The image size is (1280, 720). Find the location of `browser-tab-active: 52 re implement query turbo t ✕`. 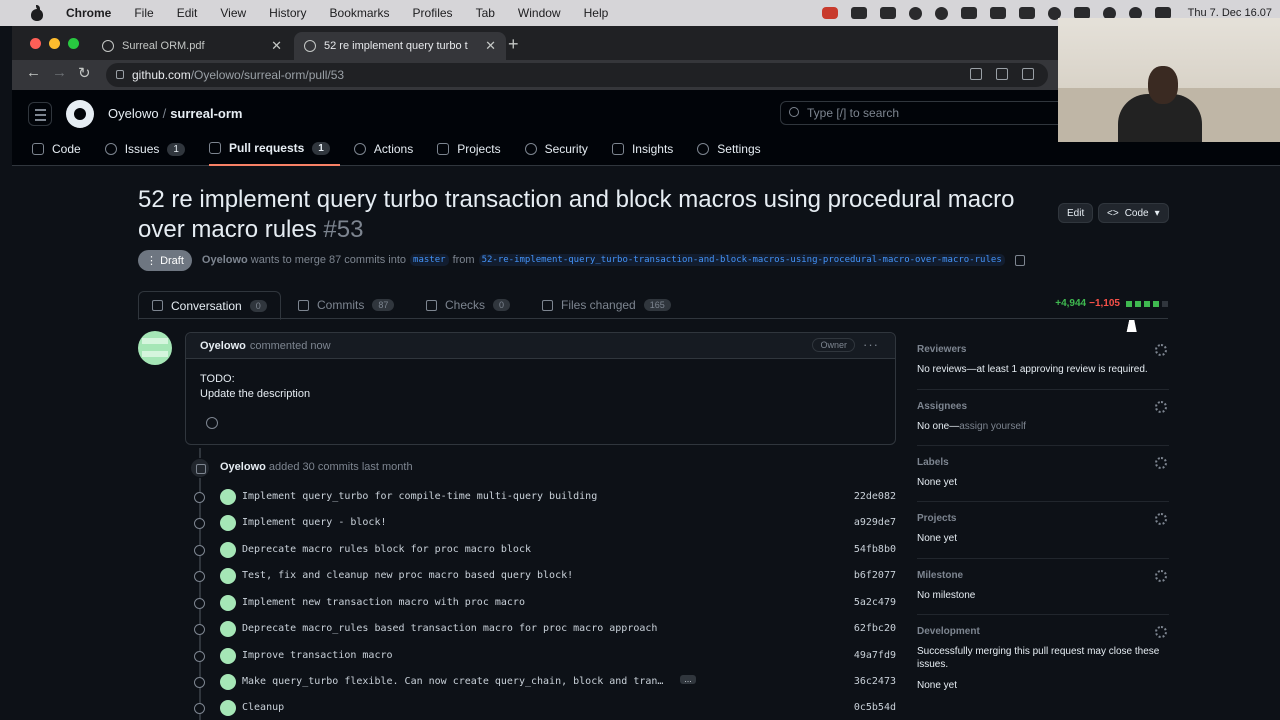

browser-tab-active: 52 re implement query turbo t ✕ is located at coordinates (400, 46).